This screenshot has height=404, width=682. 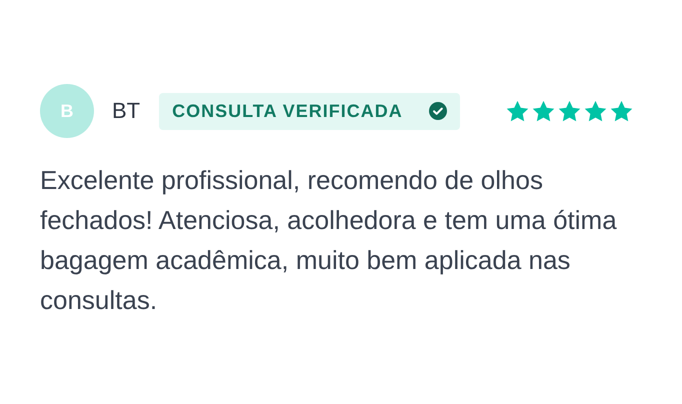 What do you see at coordinates (287, 111) in the screenshot?
I see `badge-label: CONSULTA VERIFICADA` at bounding box center [287, 111].